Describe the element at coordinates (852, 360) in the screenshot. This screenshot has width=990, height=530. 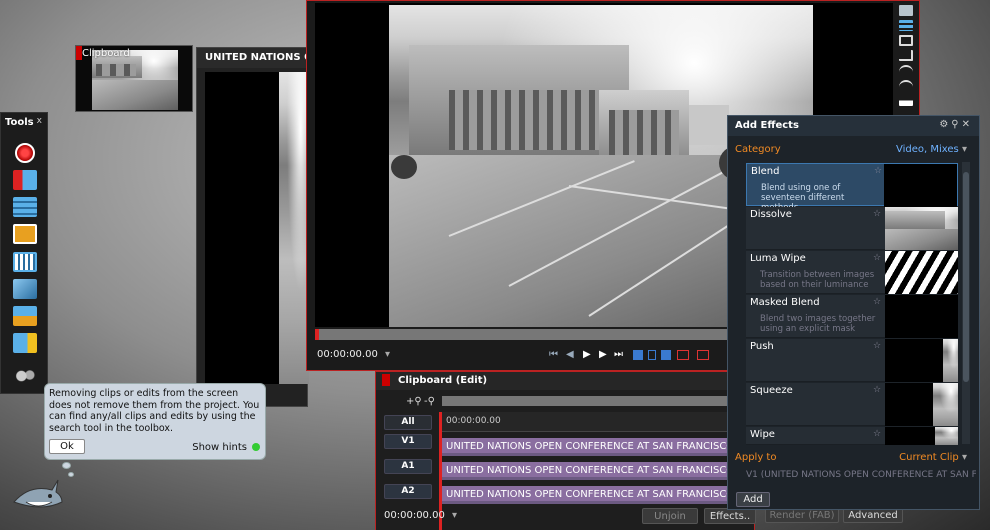
I see `effect-item-push: Push ☆` at that location.